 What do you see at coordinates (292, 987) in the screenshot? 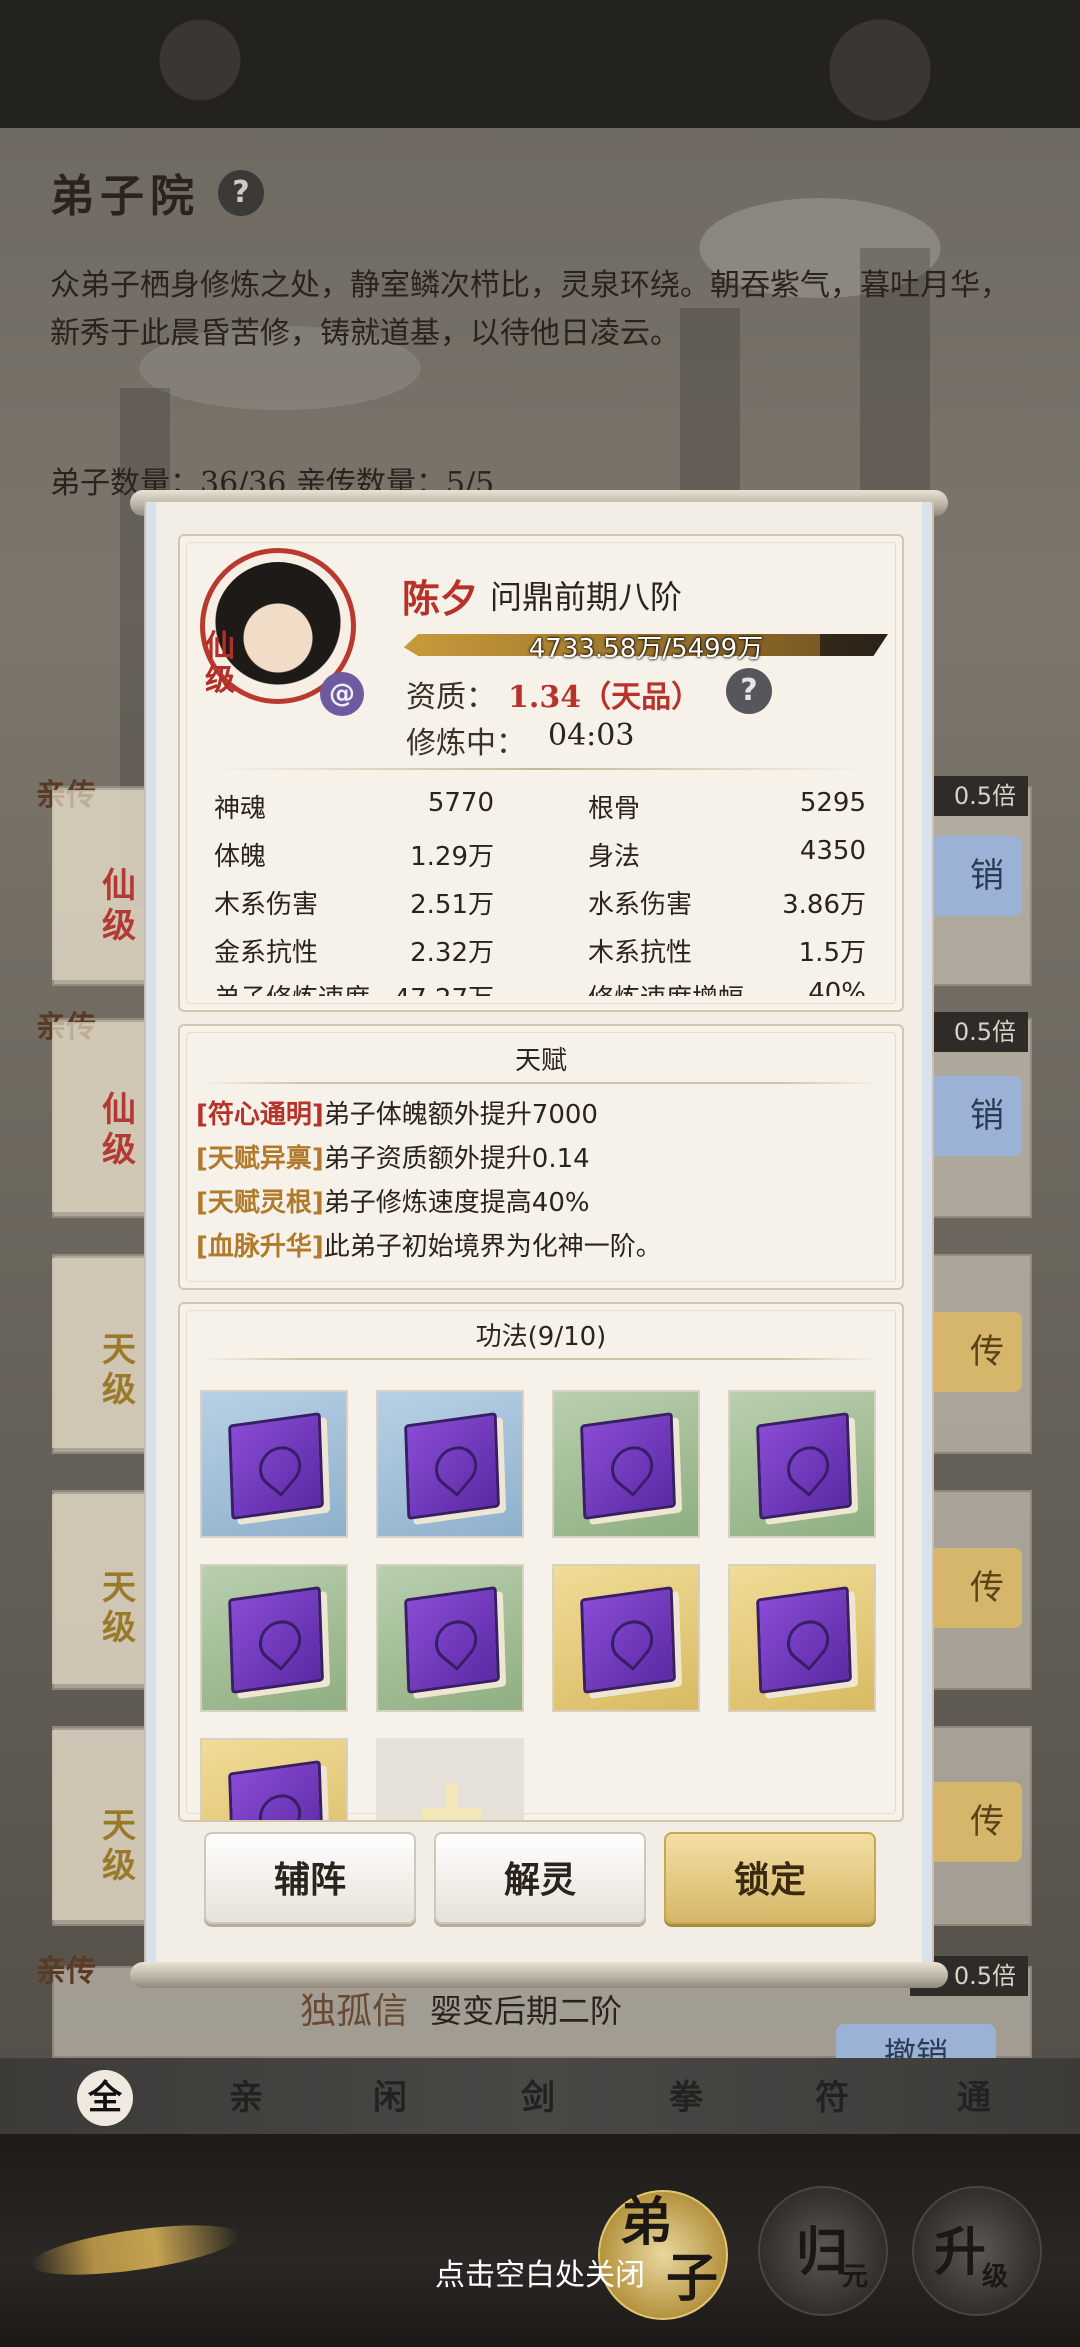
I see `stat-label: 弟子修炼速度` at bounding box center [292, 987].